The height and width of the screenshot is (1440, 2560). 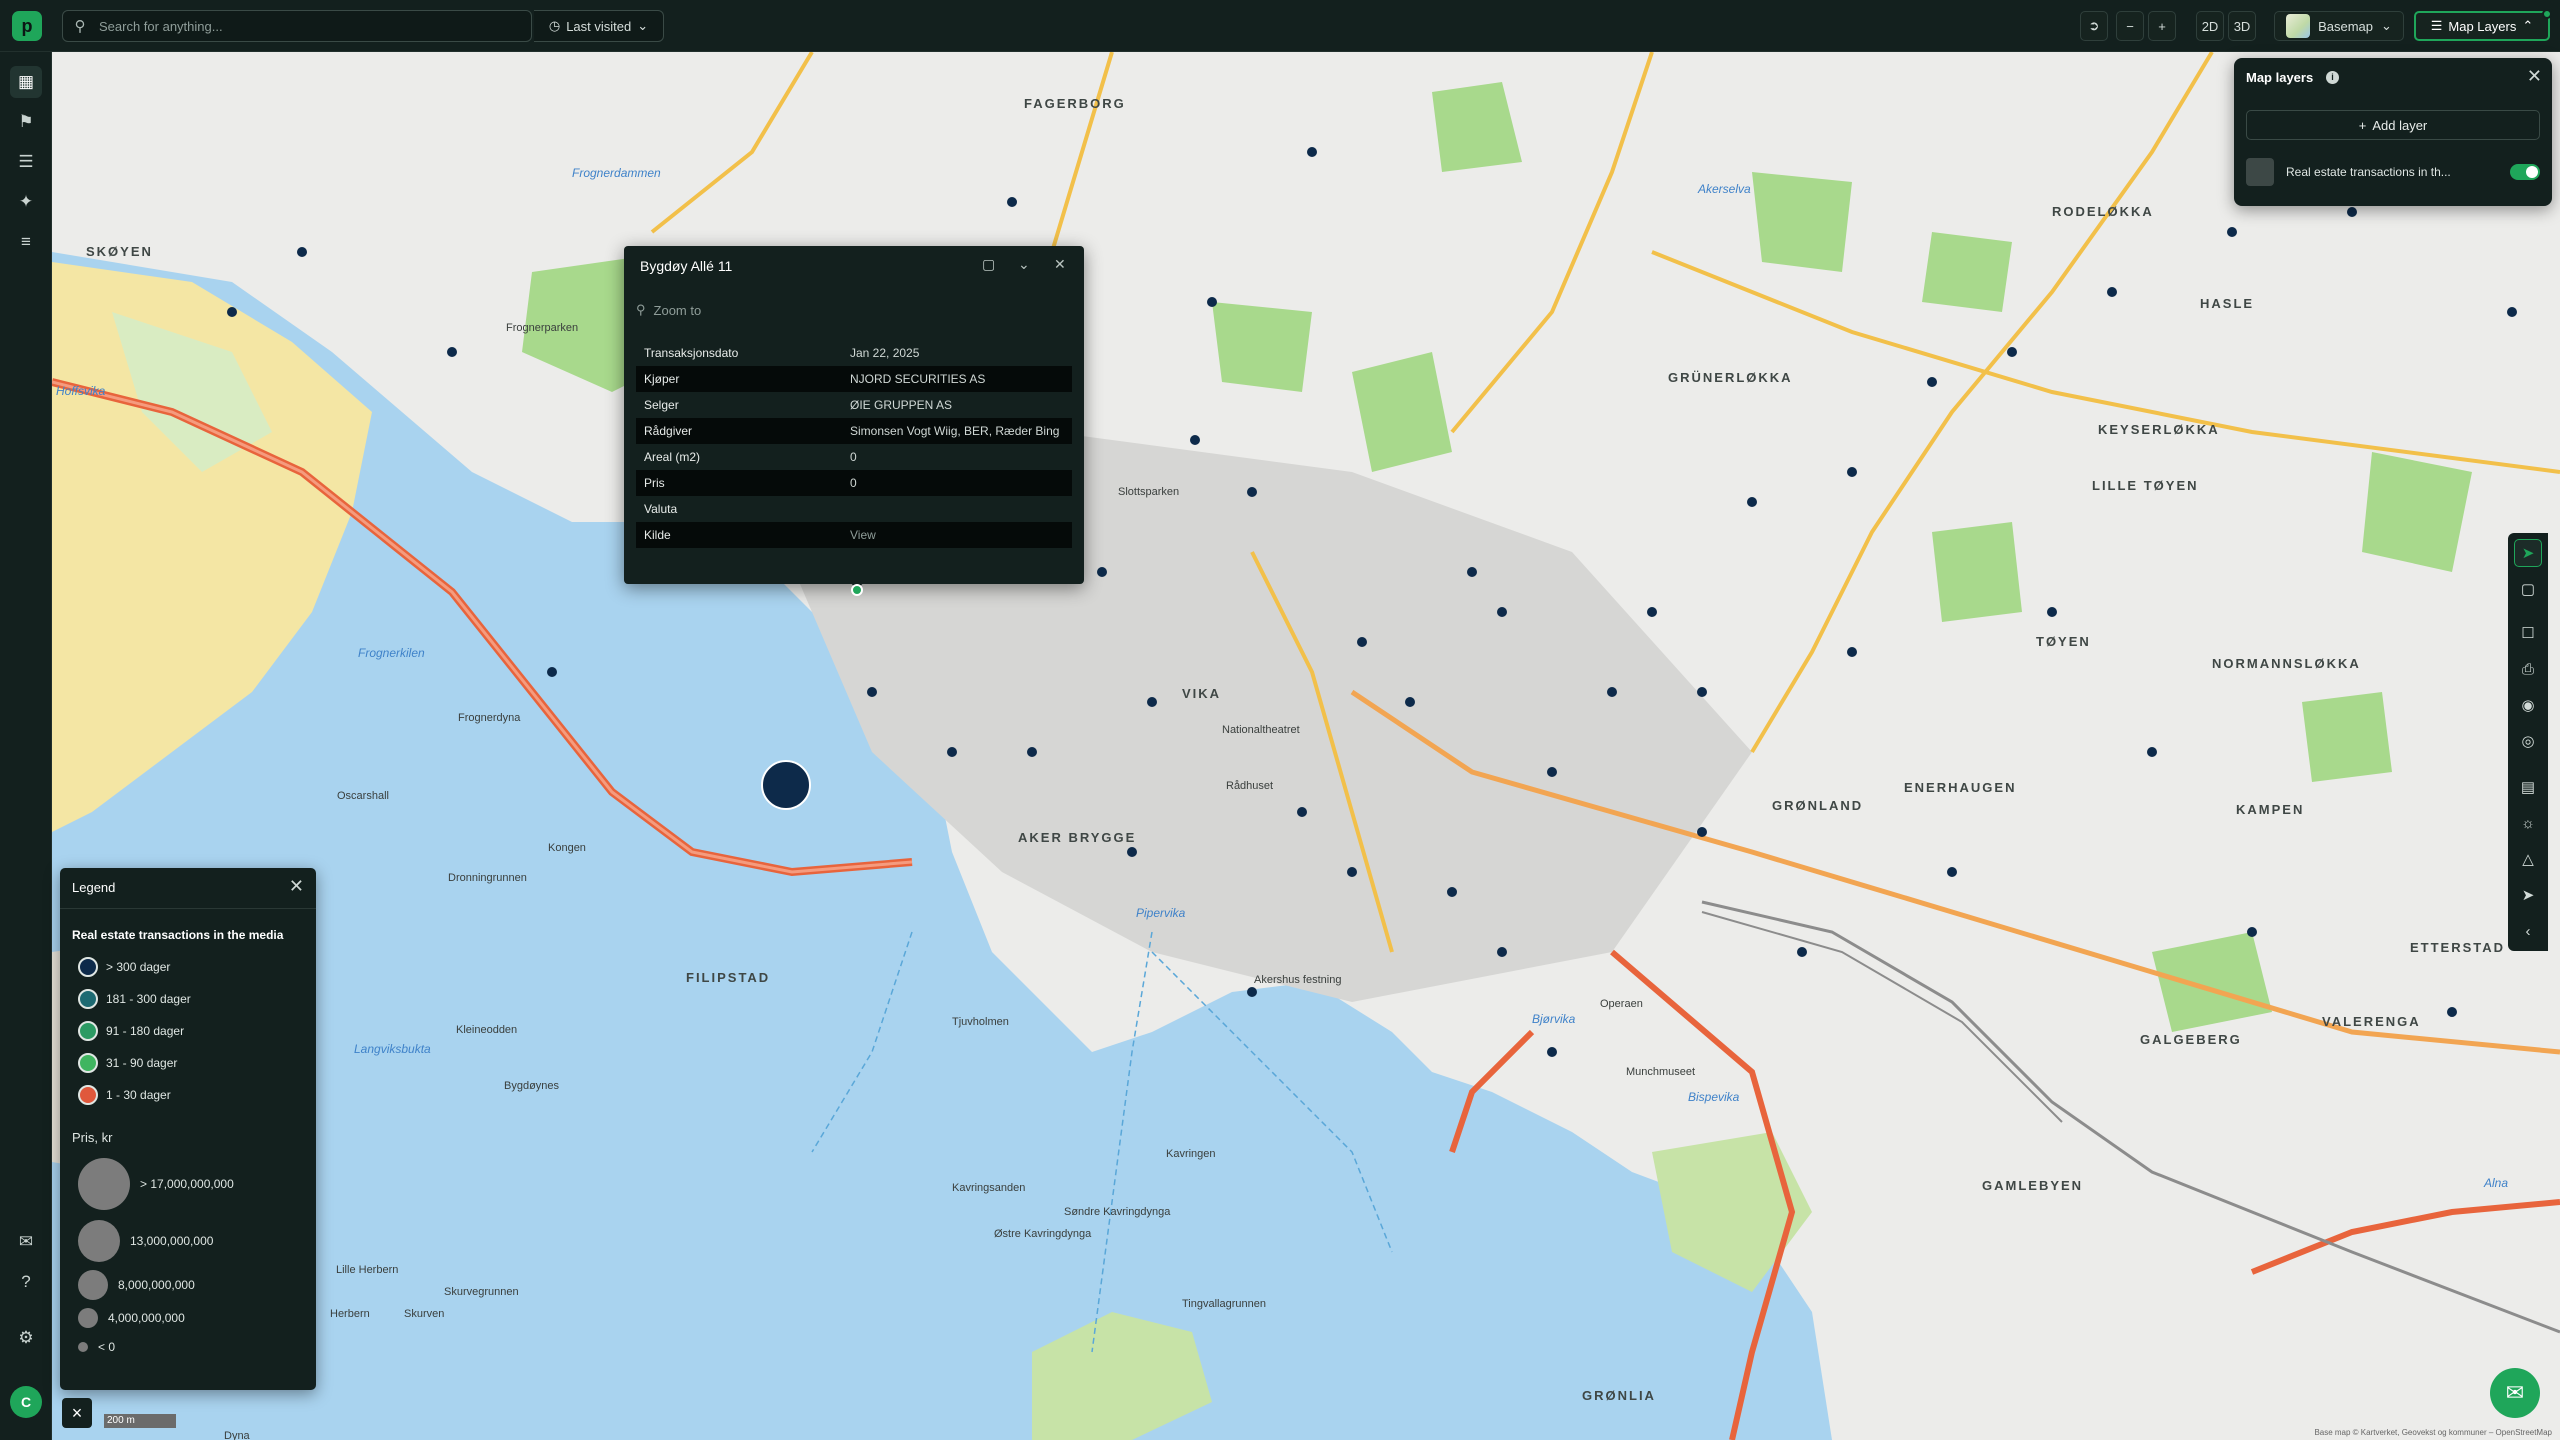 I want to click on app-logo: p, so click(x=27, y=26).